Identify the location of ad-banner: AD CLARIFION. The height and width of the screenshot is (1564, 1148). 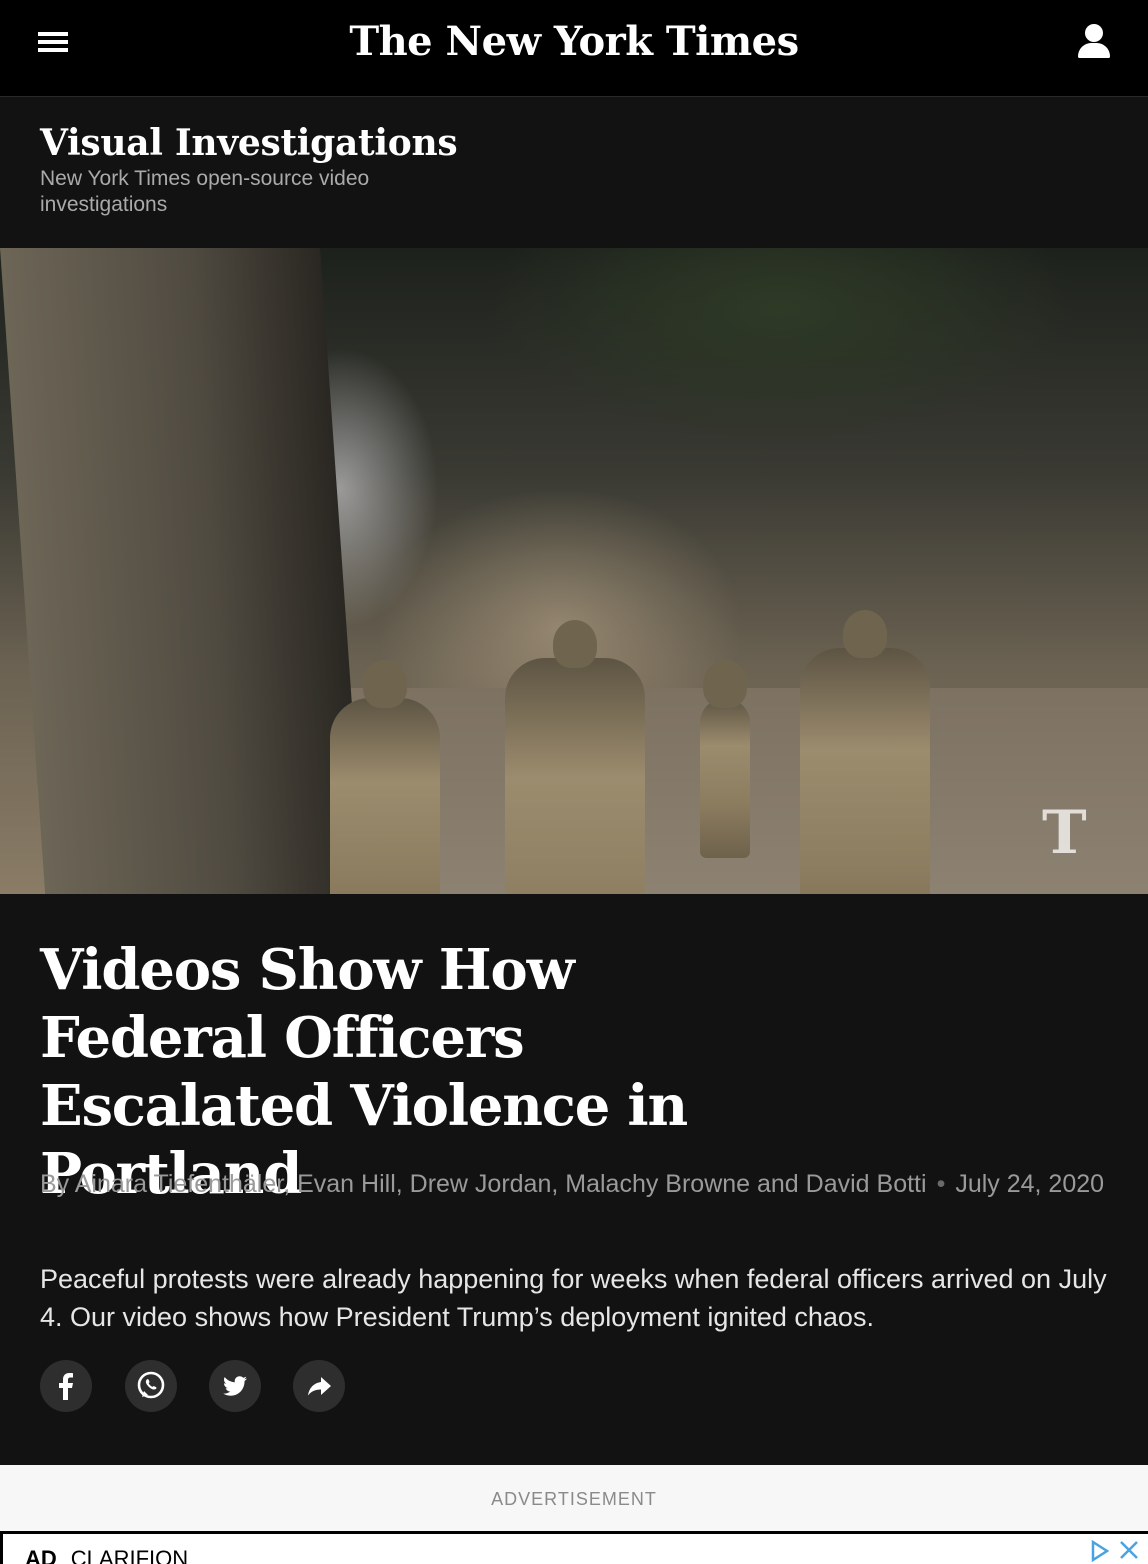
(574, 1547).